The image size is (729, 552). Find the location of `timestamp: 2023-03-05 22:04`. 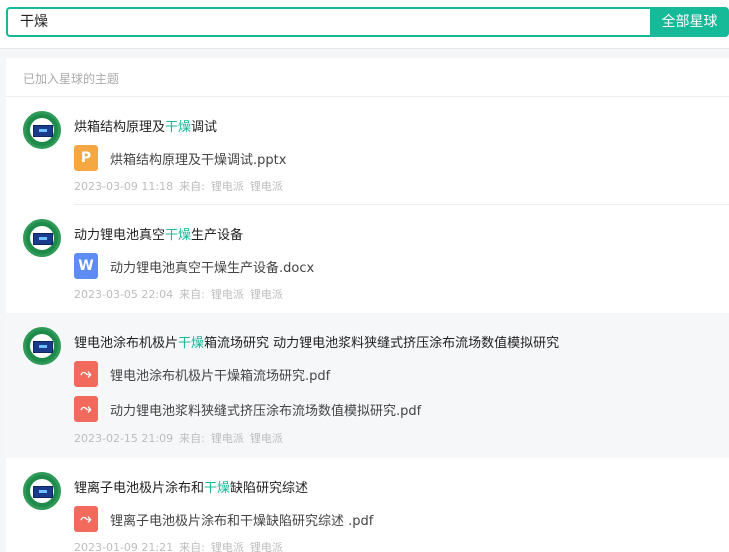

timestamp: 2023-03-05 22:04 is located at coordinates (124, 294).